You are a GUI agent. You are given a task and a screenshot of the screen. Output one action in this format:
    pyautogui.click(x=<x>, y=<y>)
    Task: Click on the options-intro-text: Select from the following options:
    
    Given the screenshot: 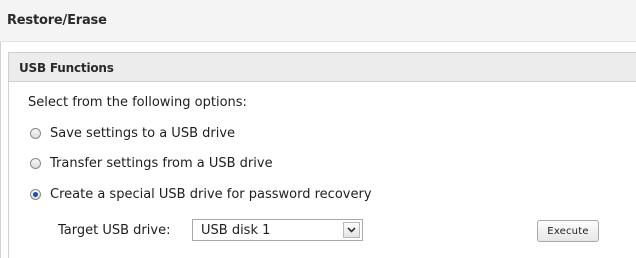 What is the action you would take?
    pyautogui.click(x=137, y=102)
    